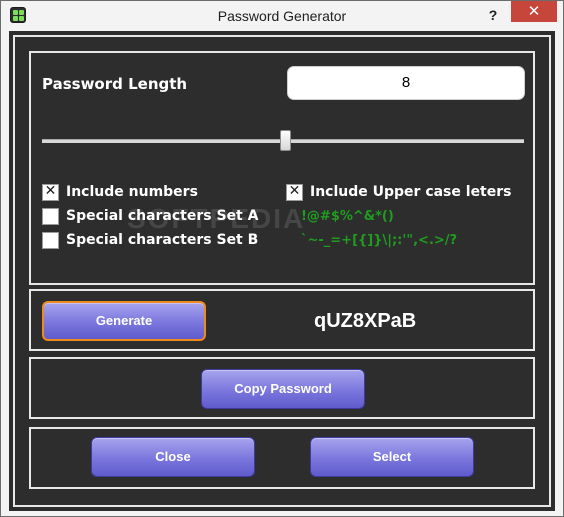 This screenshot has width=564, height=517. I want to click on watermark: SOFTPEDIA, so click(216, 218).